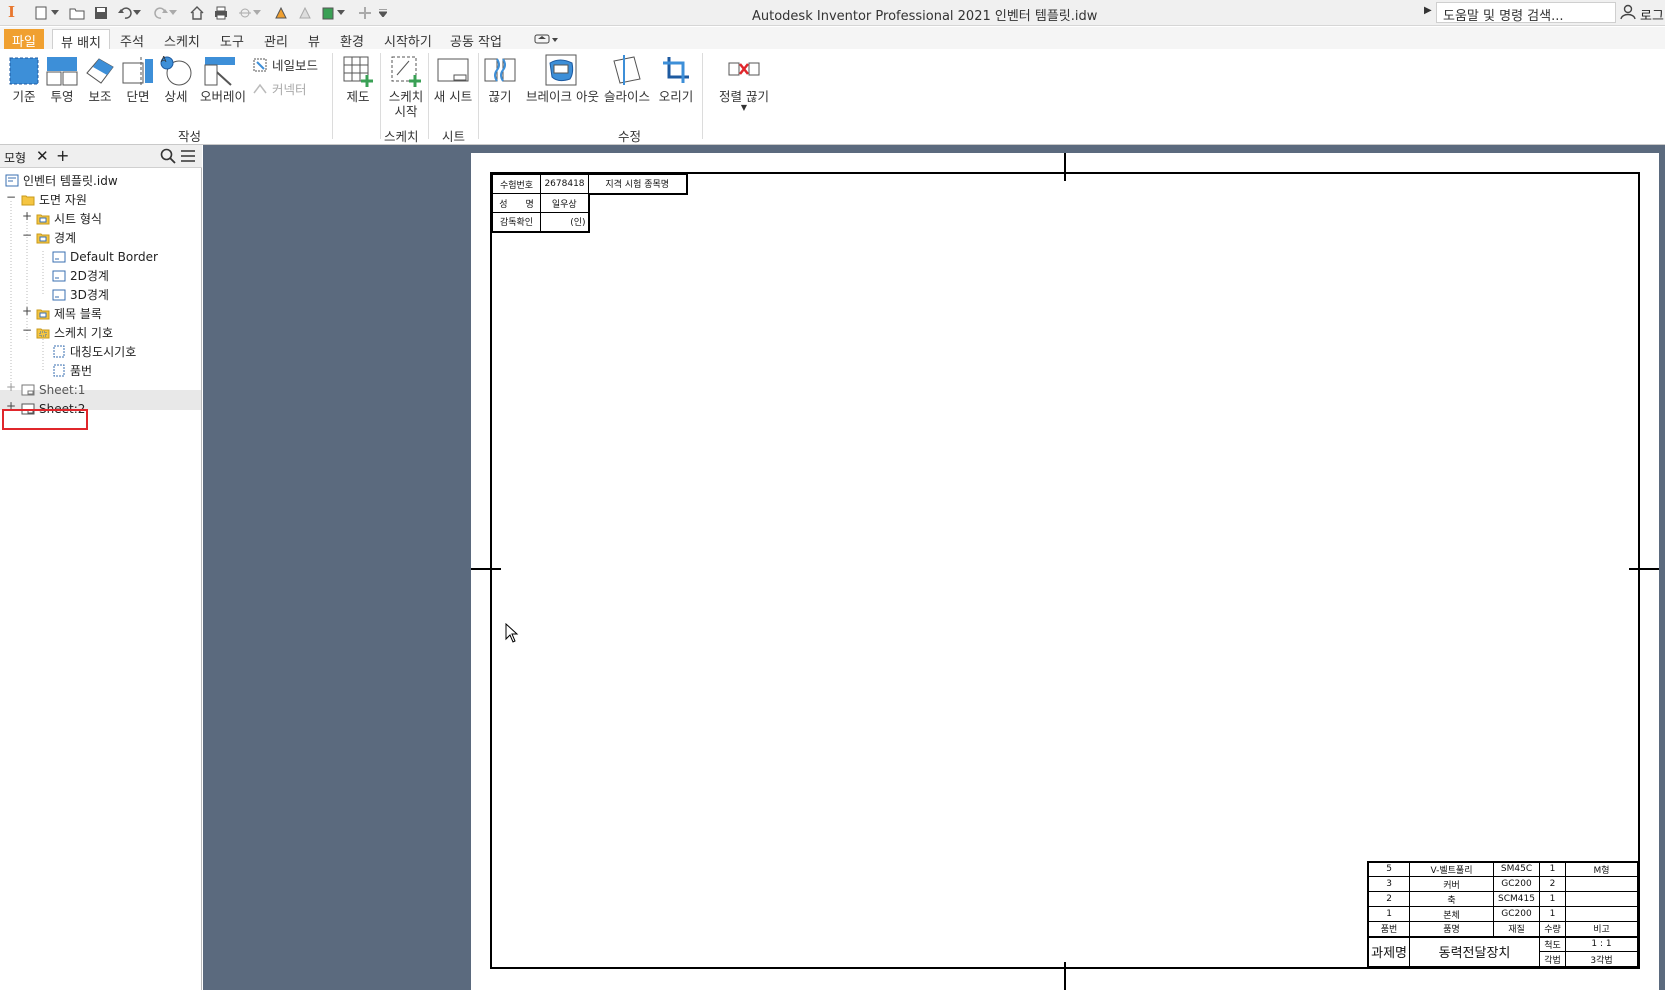 This screenshot has height=990, width=1665. What do you see at coordinates (561, 70) in the screenshot?
I see `break-out-icon` at bounding box center [561, 70].